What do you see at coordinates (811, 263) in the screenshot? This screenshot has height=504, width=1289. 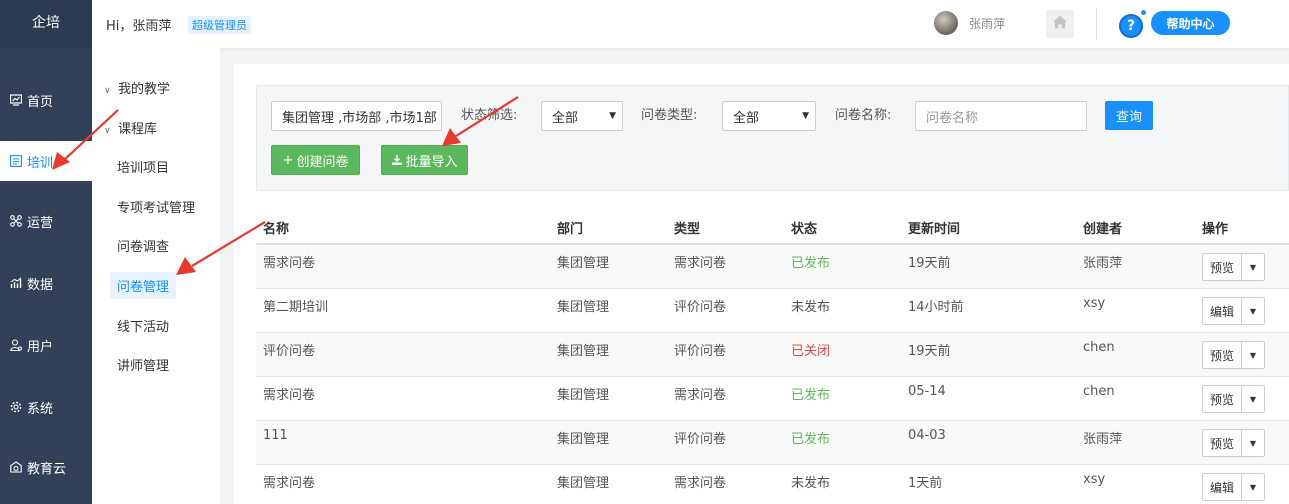 I see `cell-status: 已发布` at bounding box center [811, 263].